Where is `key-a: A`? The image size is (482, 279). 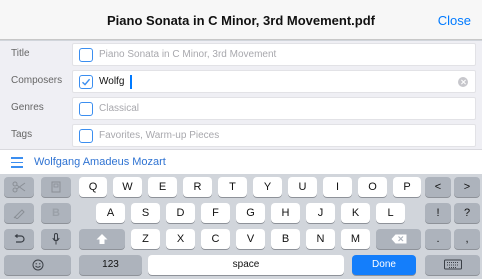
key-a: A is located at coordinates (110, 213).